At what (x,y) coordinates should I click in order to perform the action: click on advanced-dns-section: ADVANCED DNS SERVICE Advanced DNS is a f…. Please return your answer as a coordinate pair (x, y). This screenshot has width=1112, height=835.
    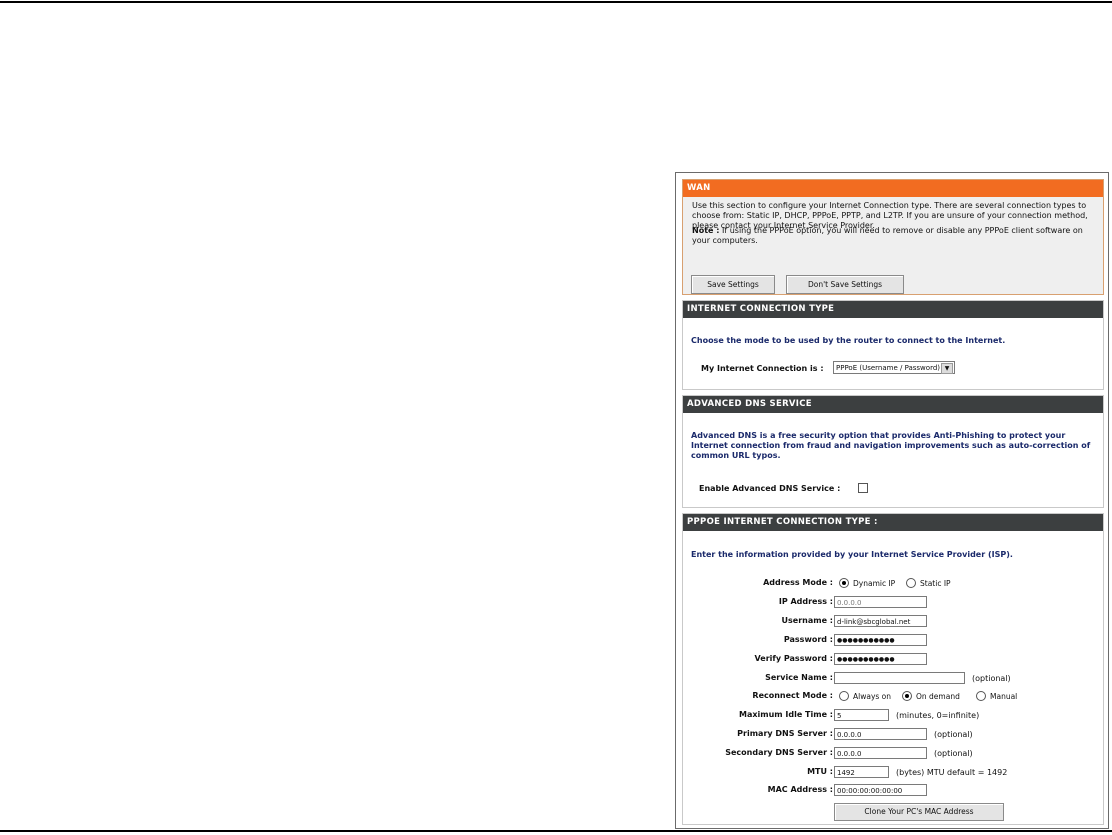
    Looking at the image, I should click on (893, 451).